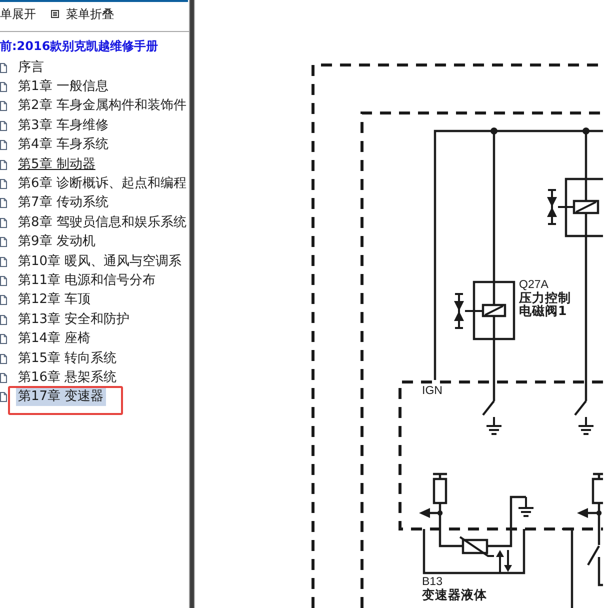 The height and width of the screenshot is (608, 604). Describe the element at coordinates (433, 582) in the screenshot. I see `component-ref: B13` at that location.